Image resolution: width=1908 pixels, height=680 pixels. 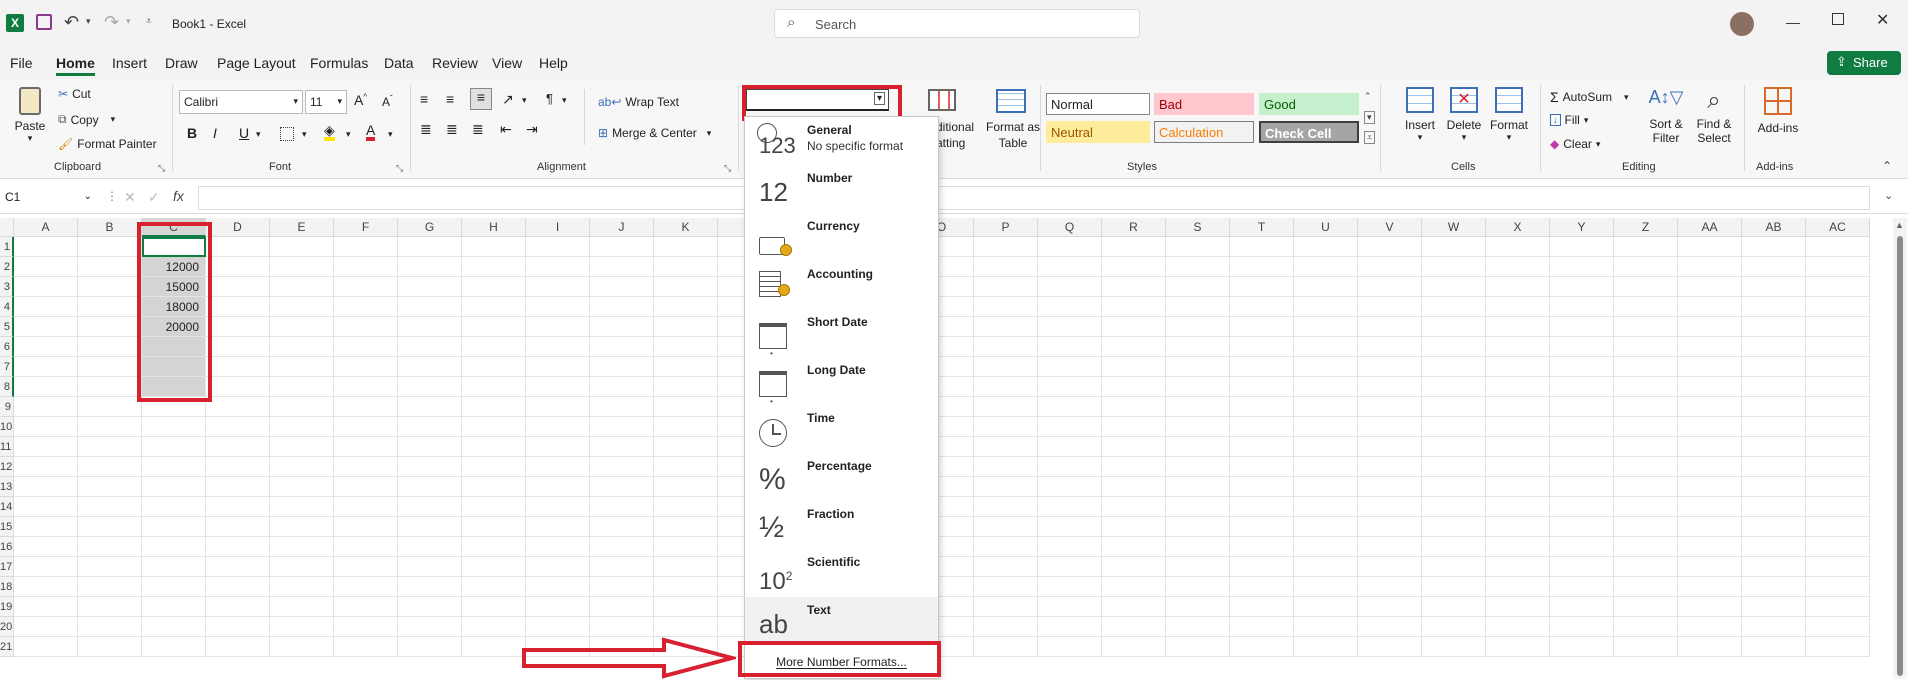 I want to click on cell-f18, so click(x=366, y=587).